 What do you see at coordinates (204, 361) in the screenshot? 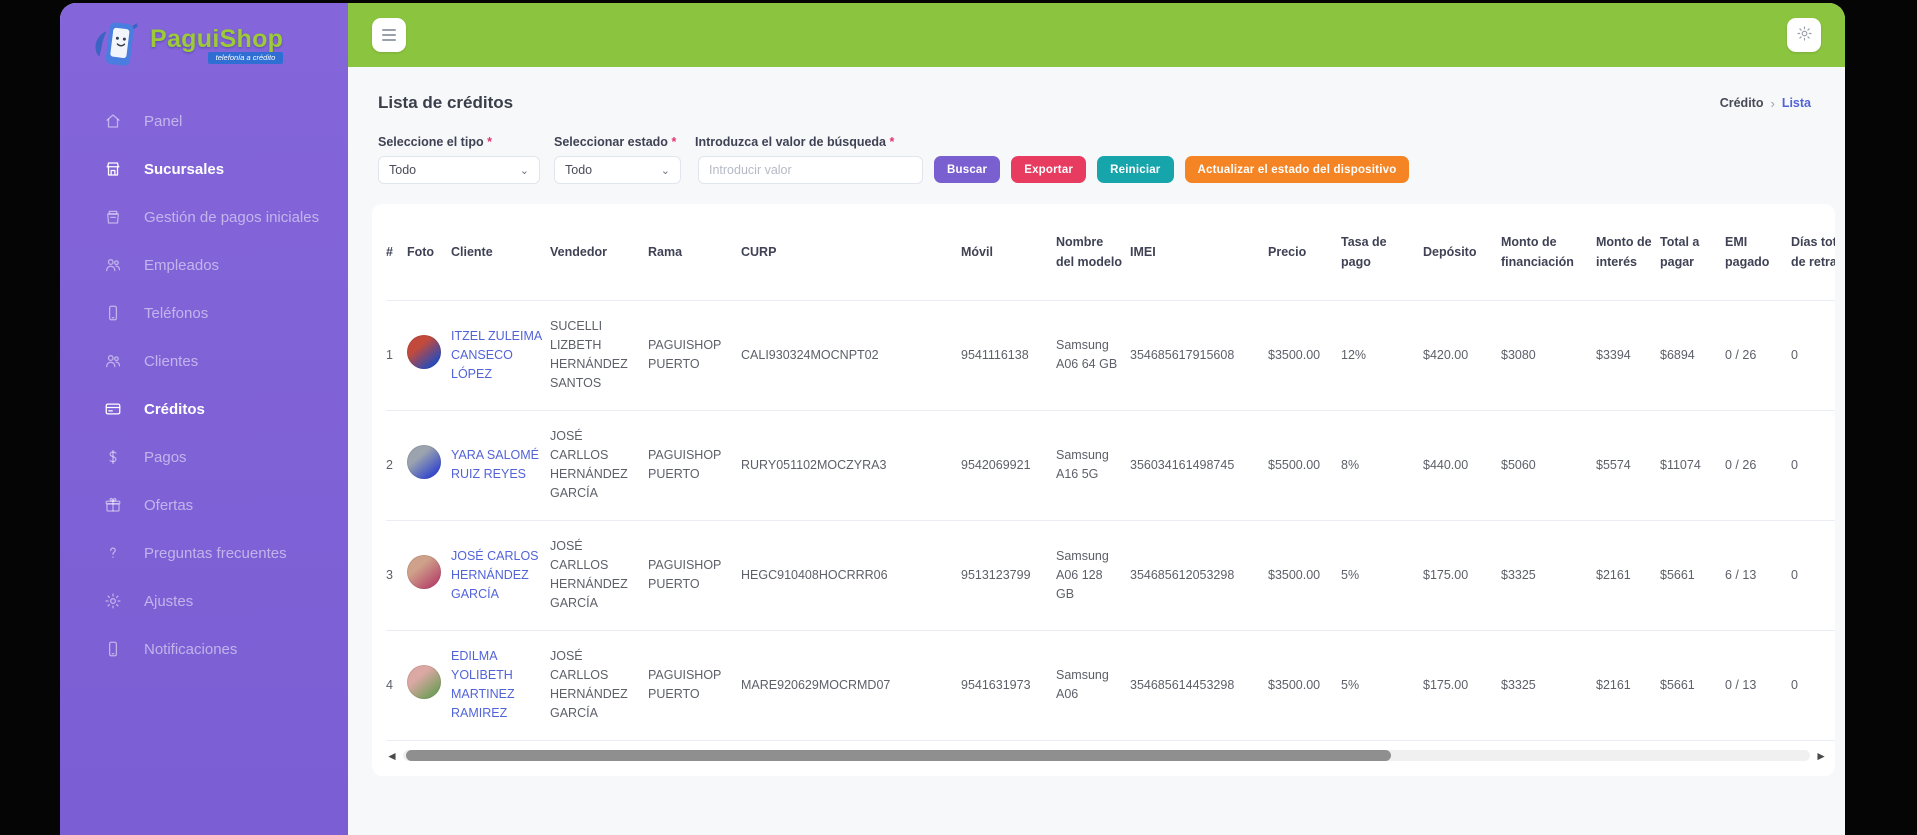
I see `sidebar-item-clientes: Clientes` at bounding box center [204, 361].